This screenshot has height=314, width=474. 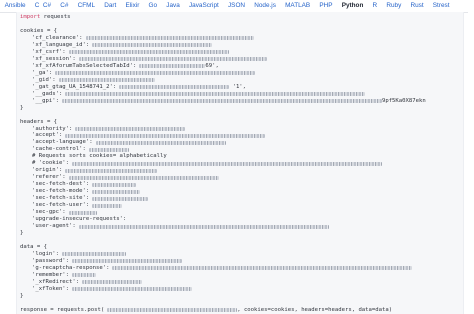 What do you see at coordinates (33, 246) in the screenshot?
I see `code-token: data = {` at bounding box center [33, 246].